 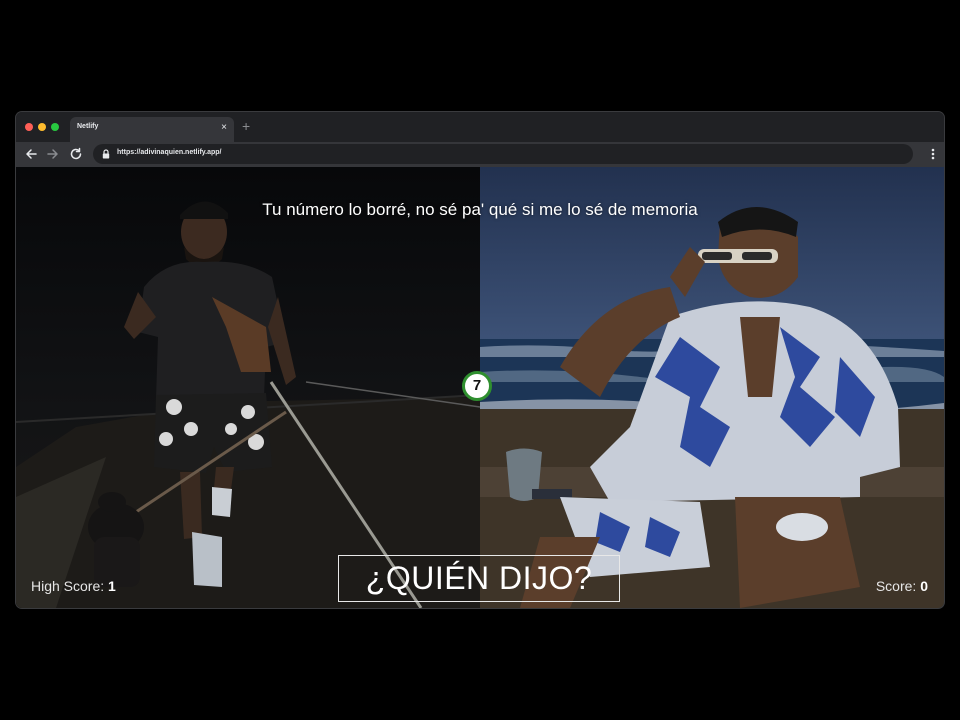 I want to click on close-window-icon, so click(x=29, y=127).